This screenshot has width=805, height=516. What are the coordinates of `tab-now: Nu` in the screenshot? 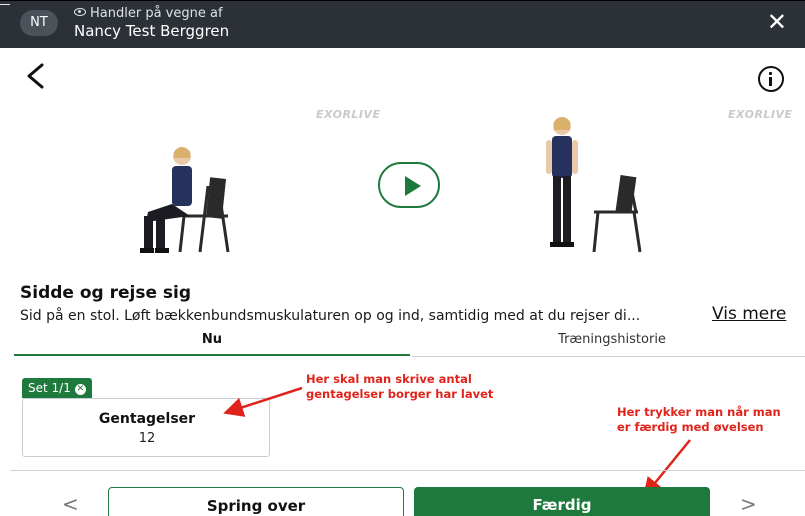 It's located at (212, 344).